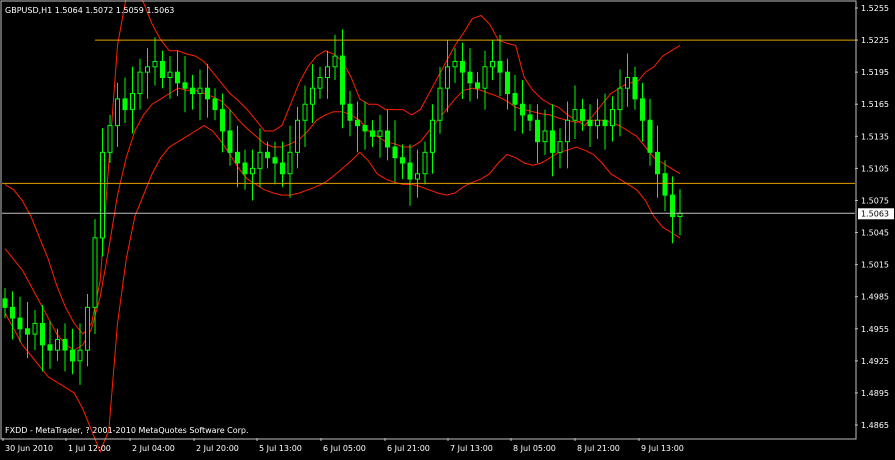  Describe the element at coordinates (875, 329) in the screenshot. I see `price-tick-label: 1.4955` at that location.